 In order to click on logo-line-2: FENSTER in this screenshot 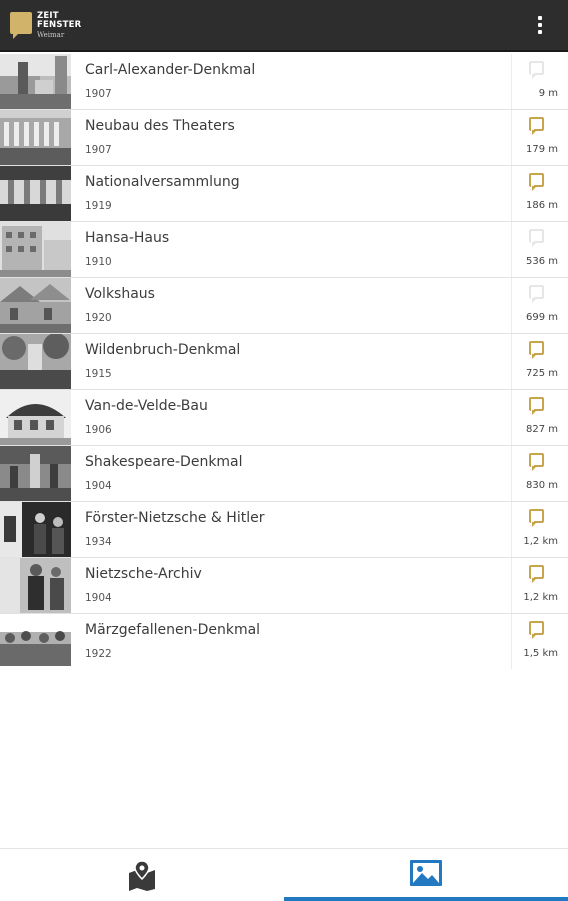, I will do `click(59, 25)`.